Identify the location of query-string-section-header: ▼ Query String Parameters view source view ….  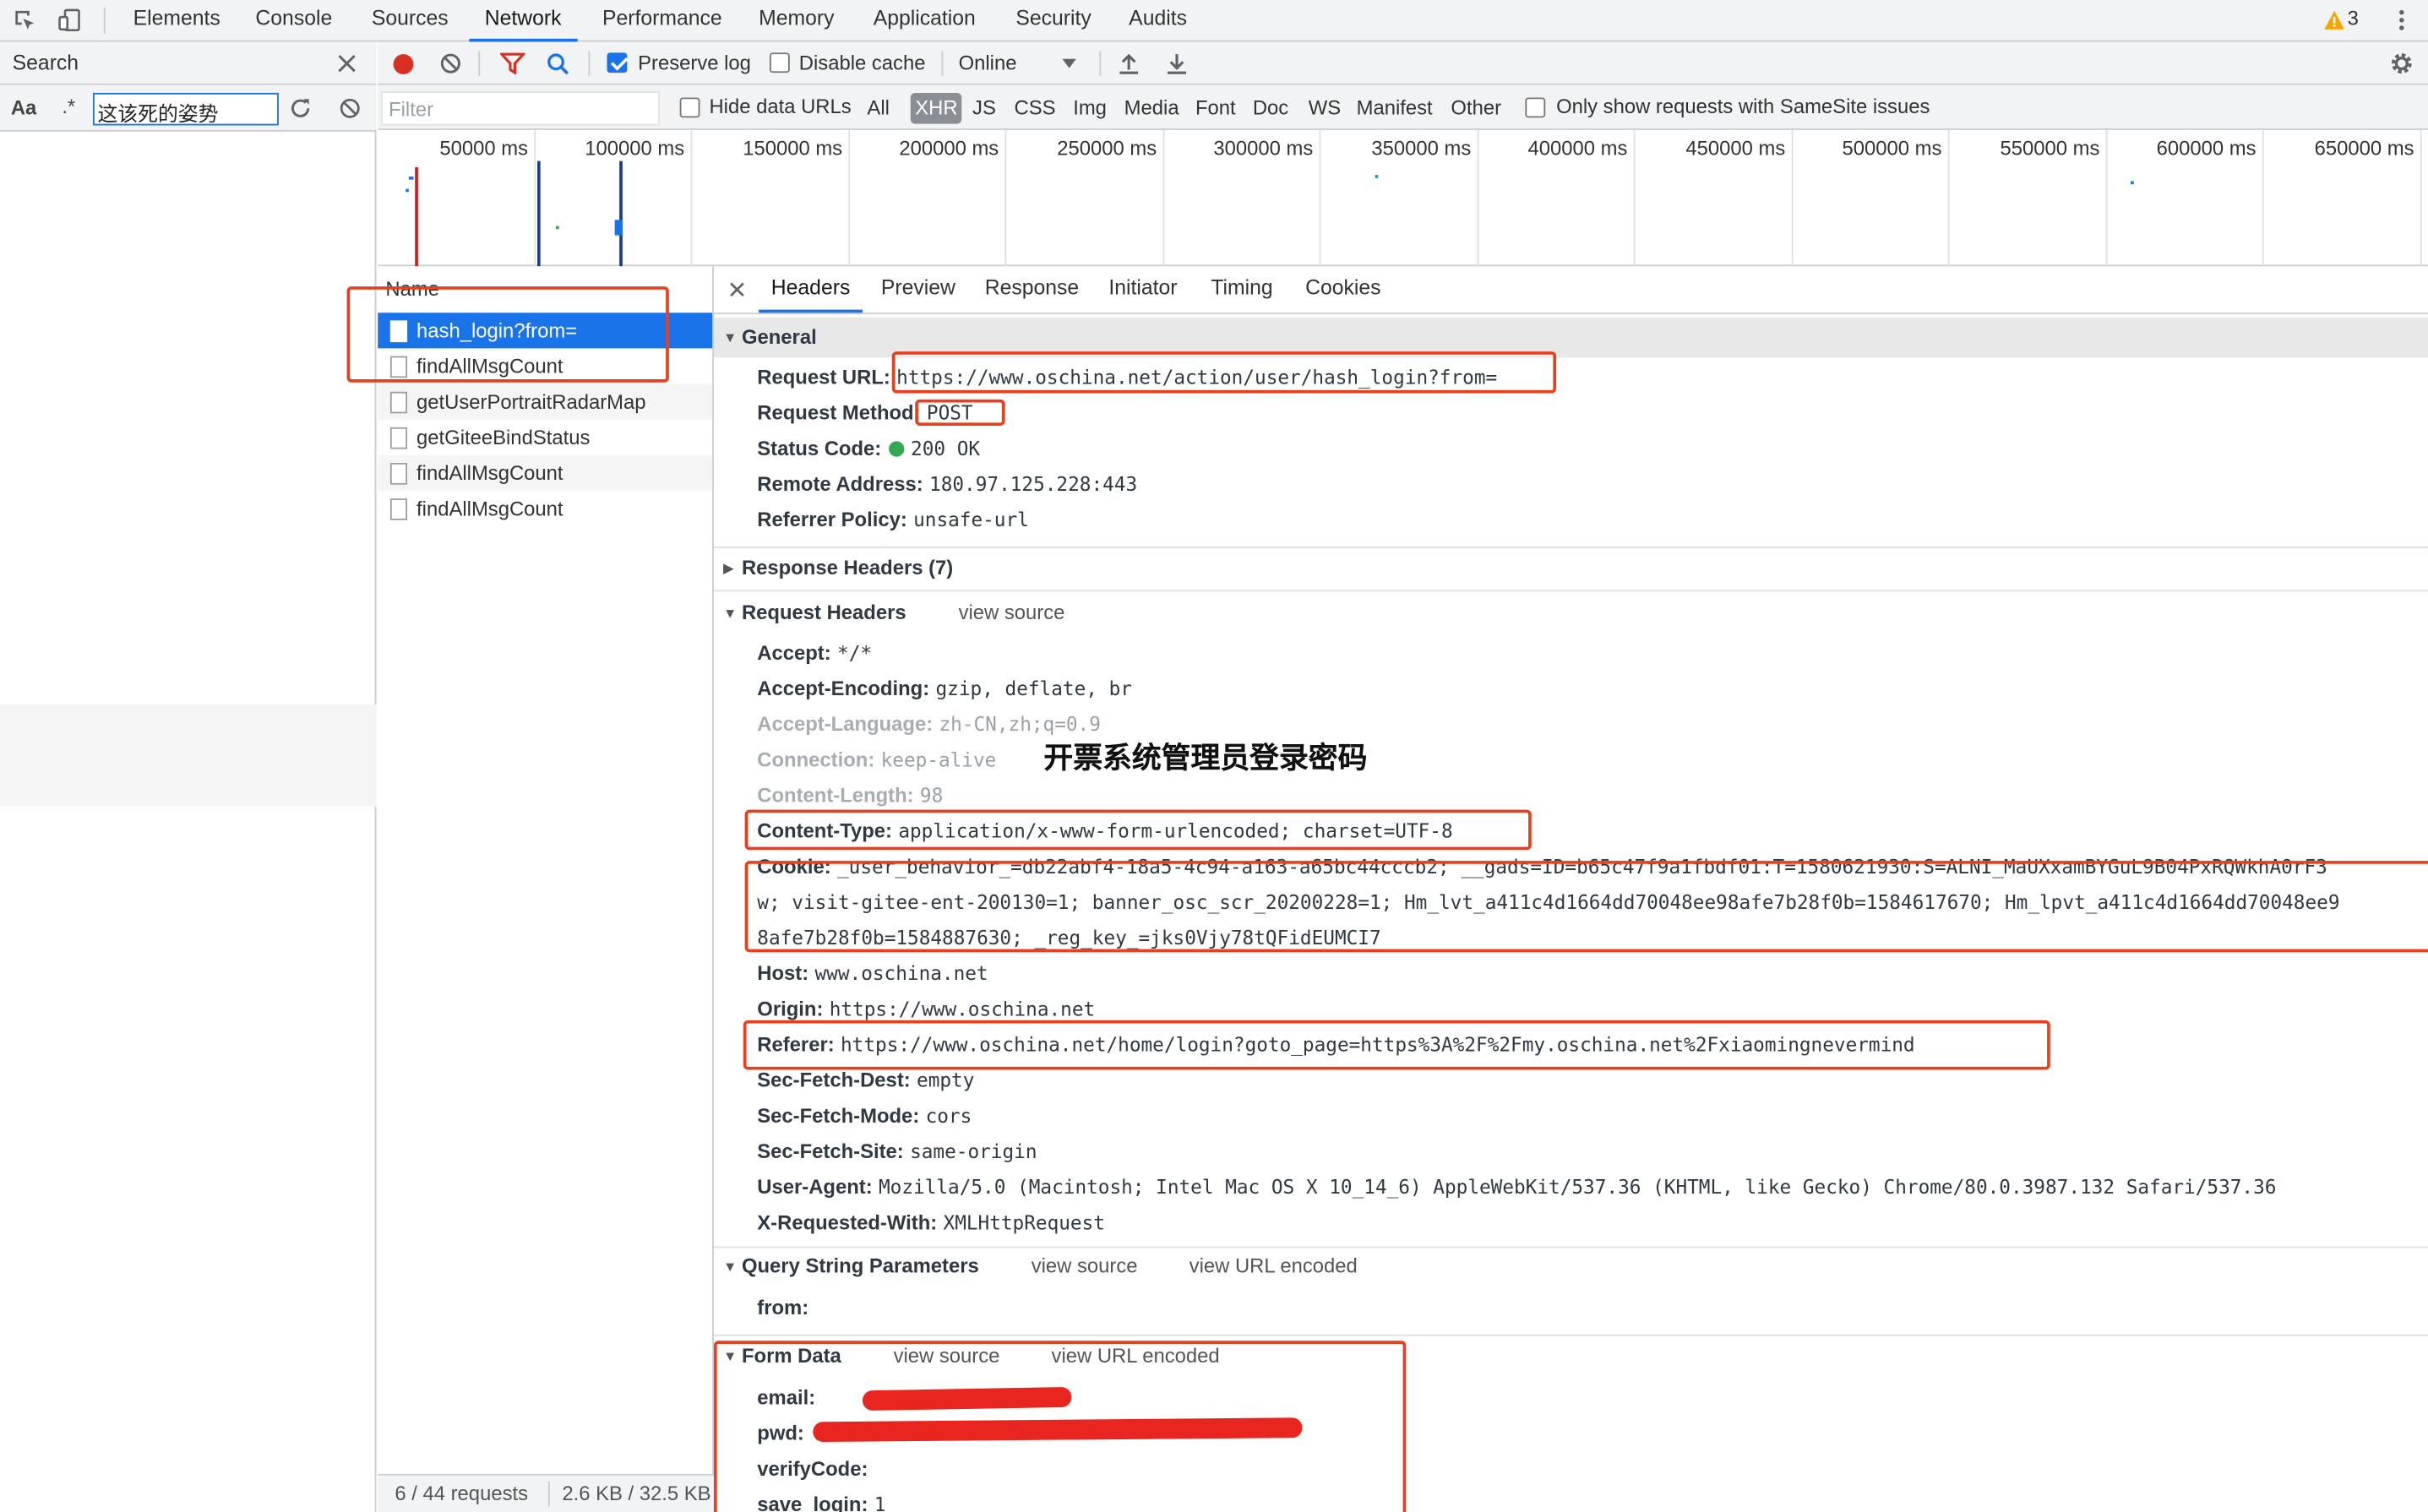
(1571, 1266).